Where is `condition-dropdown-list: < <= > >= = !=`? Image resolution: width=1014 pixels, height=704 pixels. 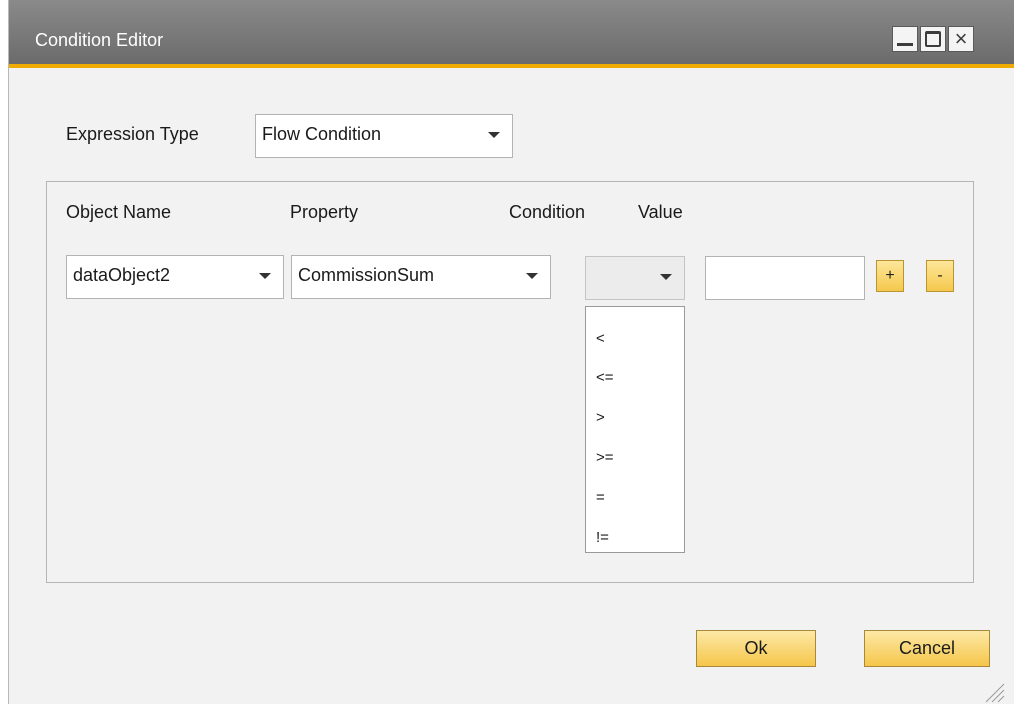
condition-dropdown-list: < <= > >= = != is located at coordinates (635, 429).